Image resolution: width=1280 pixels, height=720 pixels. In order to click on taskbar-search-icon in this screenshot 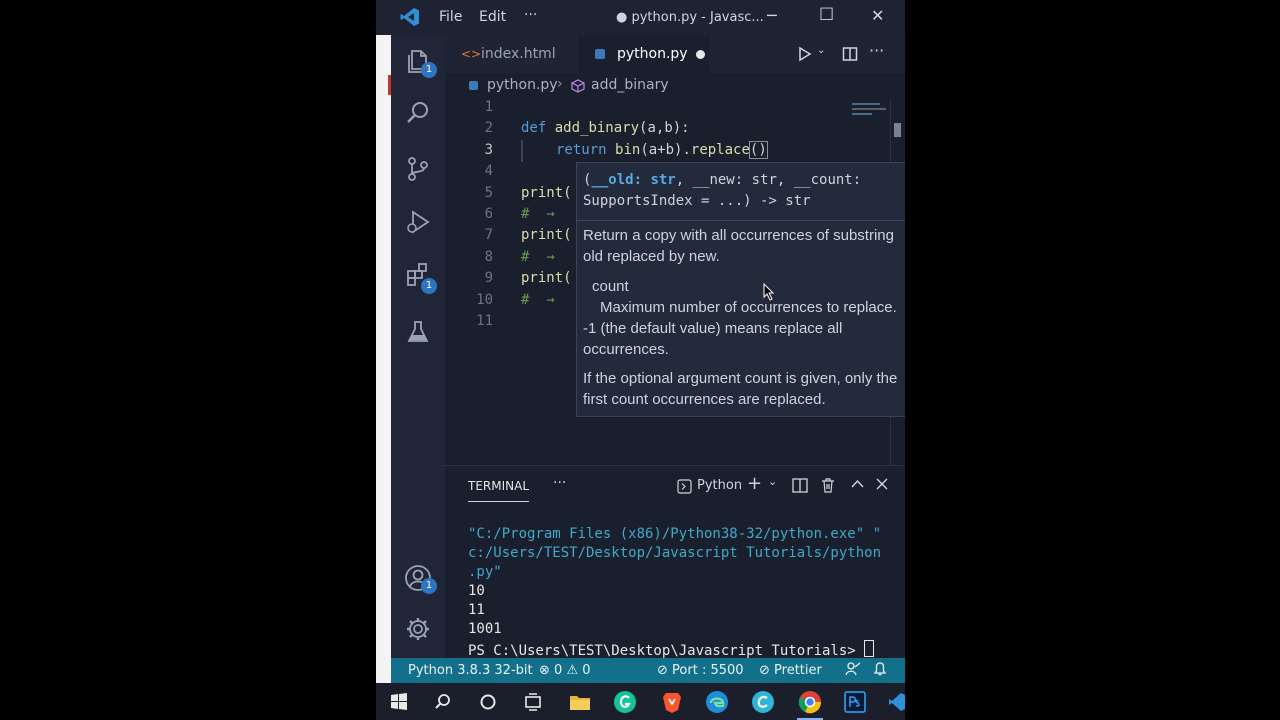, I will do `click(443, 702)`.